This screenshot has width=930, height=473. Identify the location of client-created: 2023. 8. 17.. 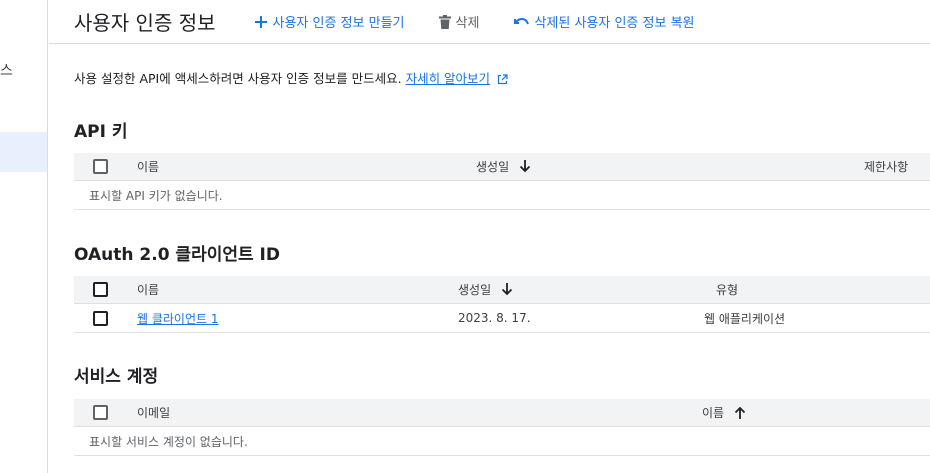
(494, 318).